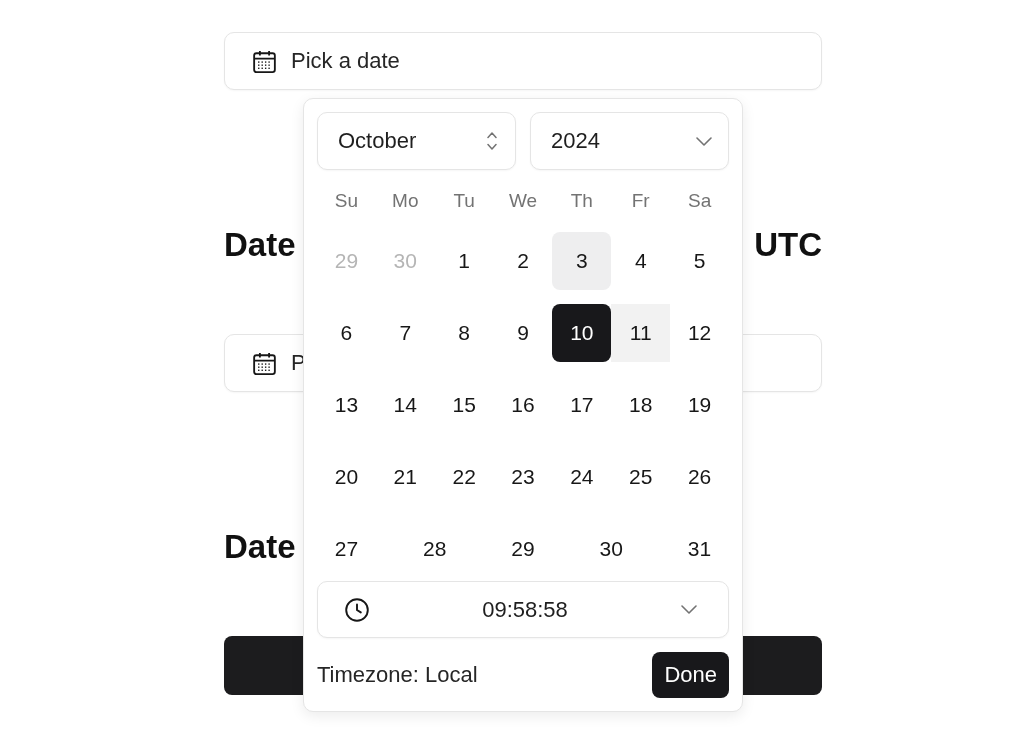  Describe the element at coordinates (690, 675) in the screenshot. I see `done-button: Done` at that location.